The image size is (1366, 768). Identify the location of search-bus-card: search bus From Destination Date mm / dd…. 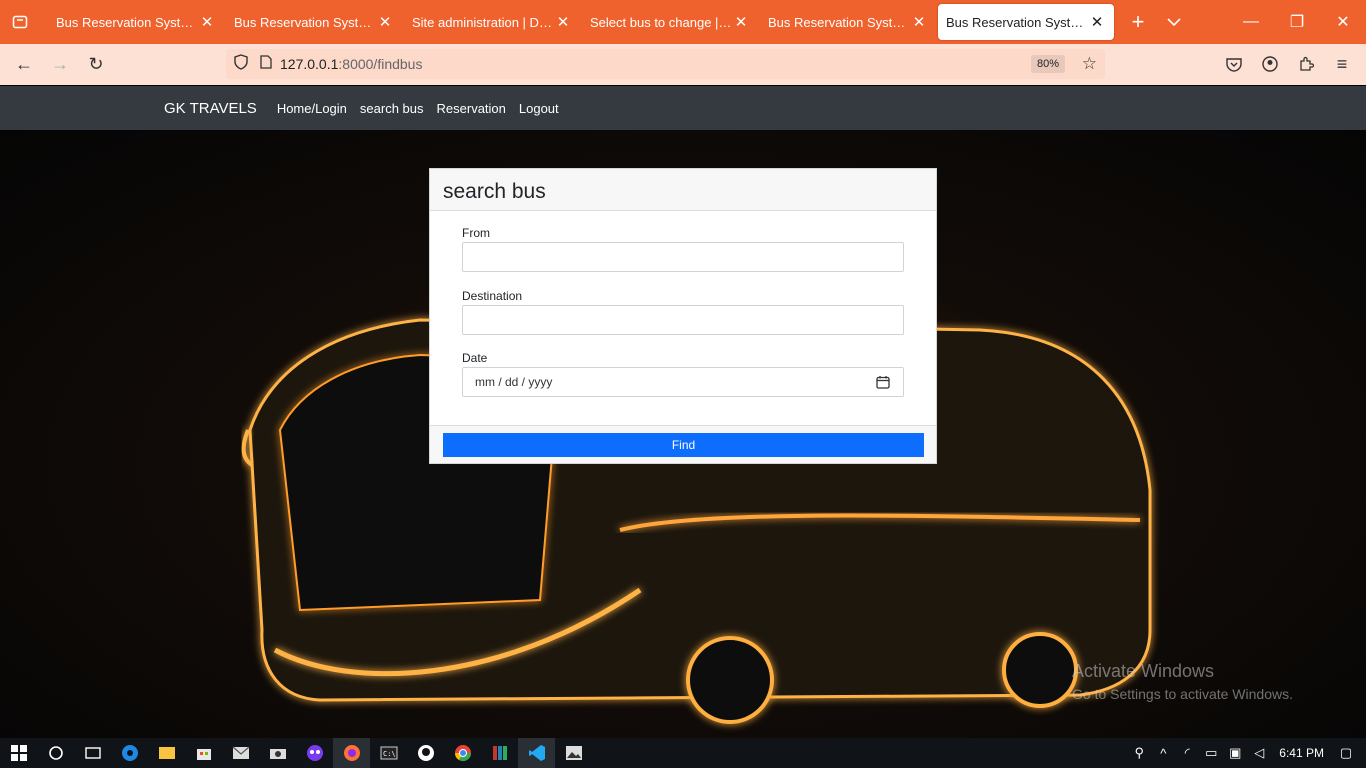
(683, 316).